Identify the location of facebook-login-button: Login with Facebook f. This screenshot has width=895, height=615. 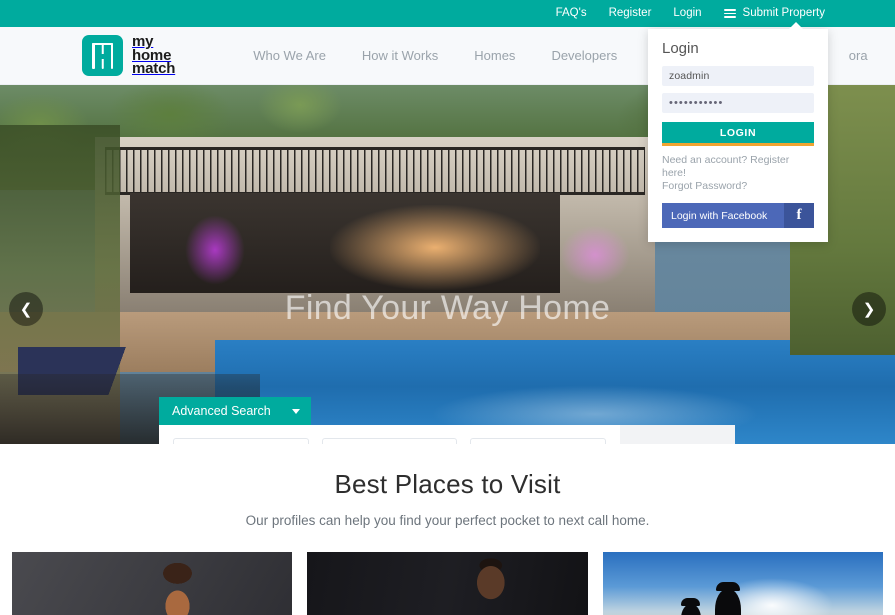
(738, 215).